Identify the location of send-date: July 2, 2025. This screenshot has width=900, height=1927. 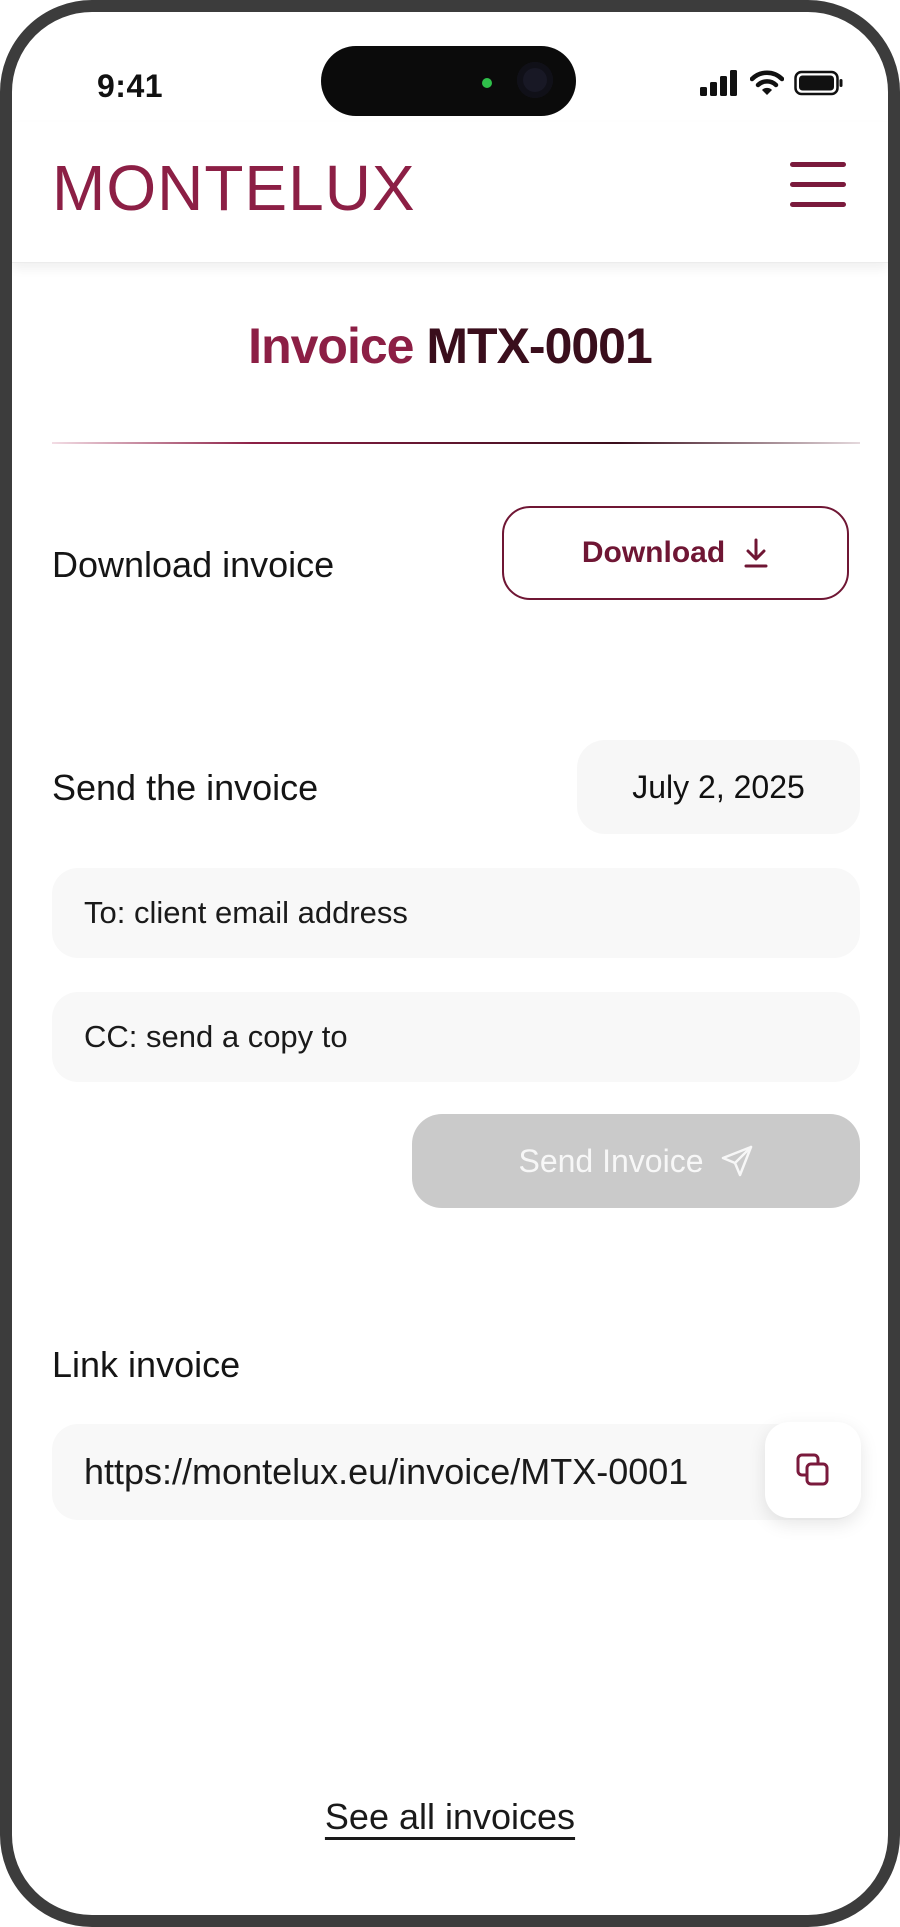
(718, 787).